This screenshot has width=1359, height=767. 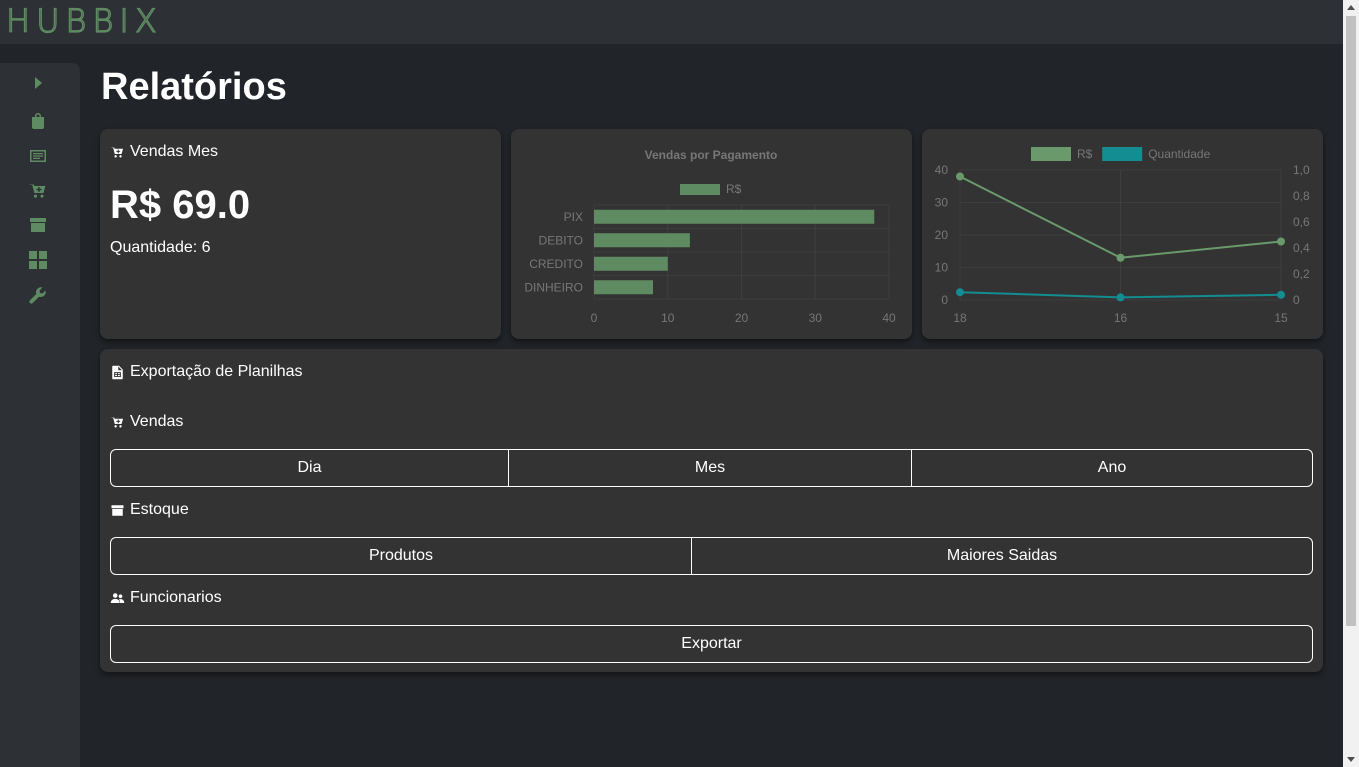 I want to click on export-employees-button-group: Exportar, so click(x=711, y=644).